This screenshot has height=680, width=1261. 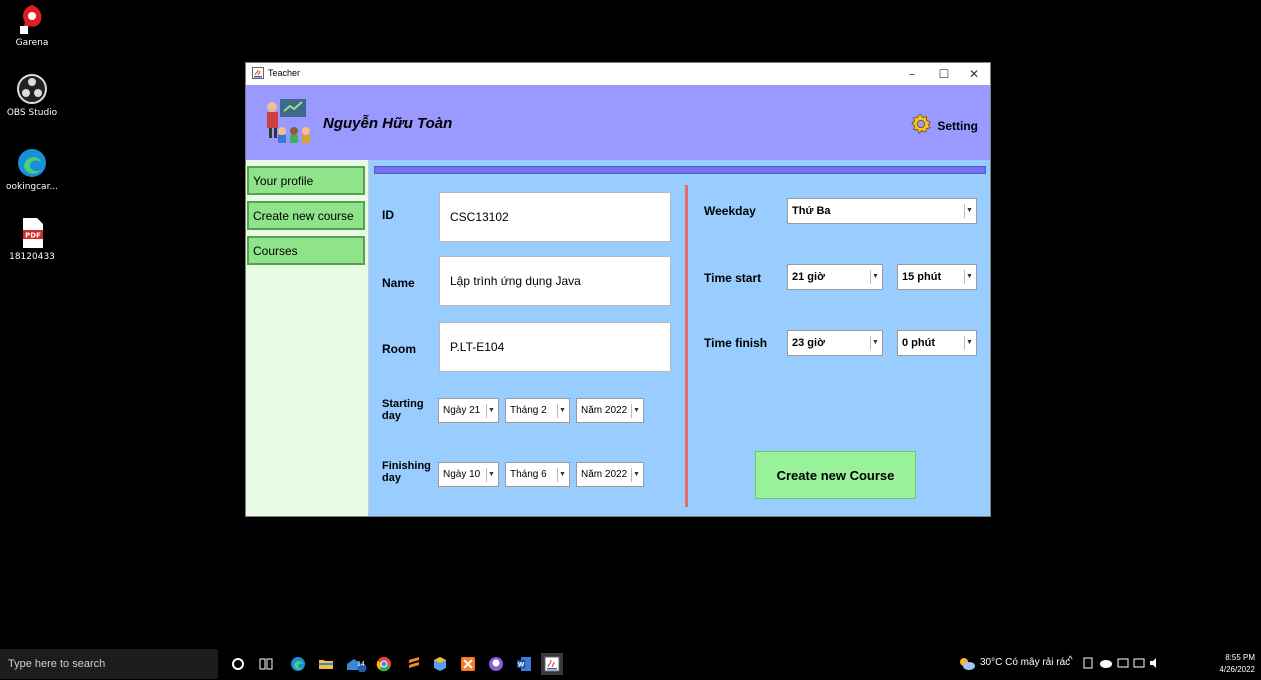 I want to click on starting-day-label-line1: Starting, so click(x=403, y=404).